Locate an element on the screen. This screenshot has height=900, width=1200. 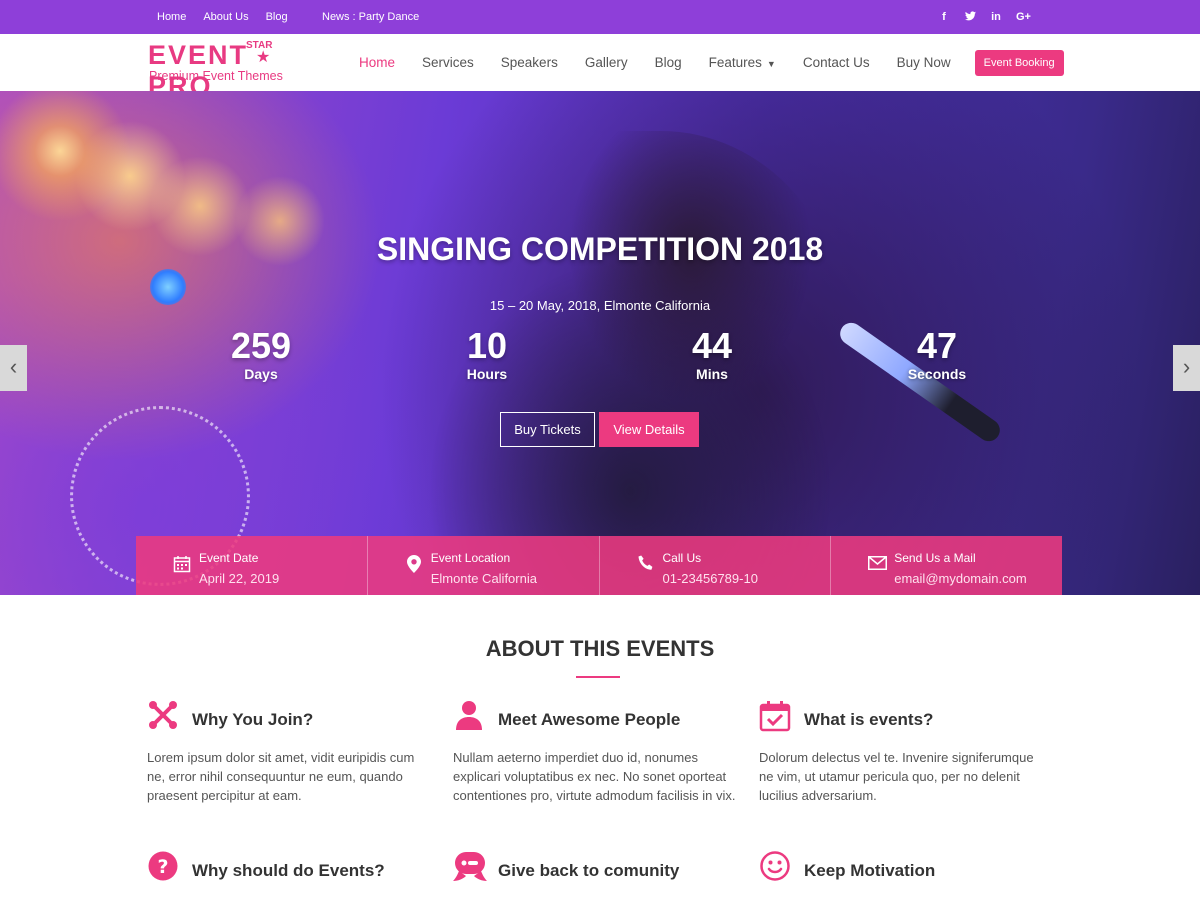
logo-tagline: Premium Event Themes is located at coordinates (216, 76).